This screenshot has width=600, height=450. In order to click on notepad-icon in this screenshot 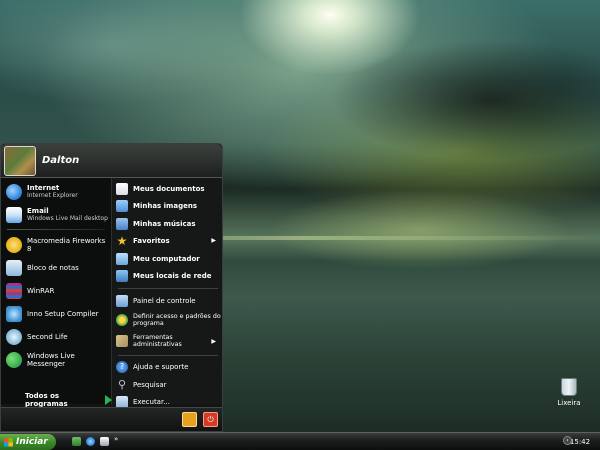, I will do `click(14, 267)`.